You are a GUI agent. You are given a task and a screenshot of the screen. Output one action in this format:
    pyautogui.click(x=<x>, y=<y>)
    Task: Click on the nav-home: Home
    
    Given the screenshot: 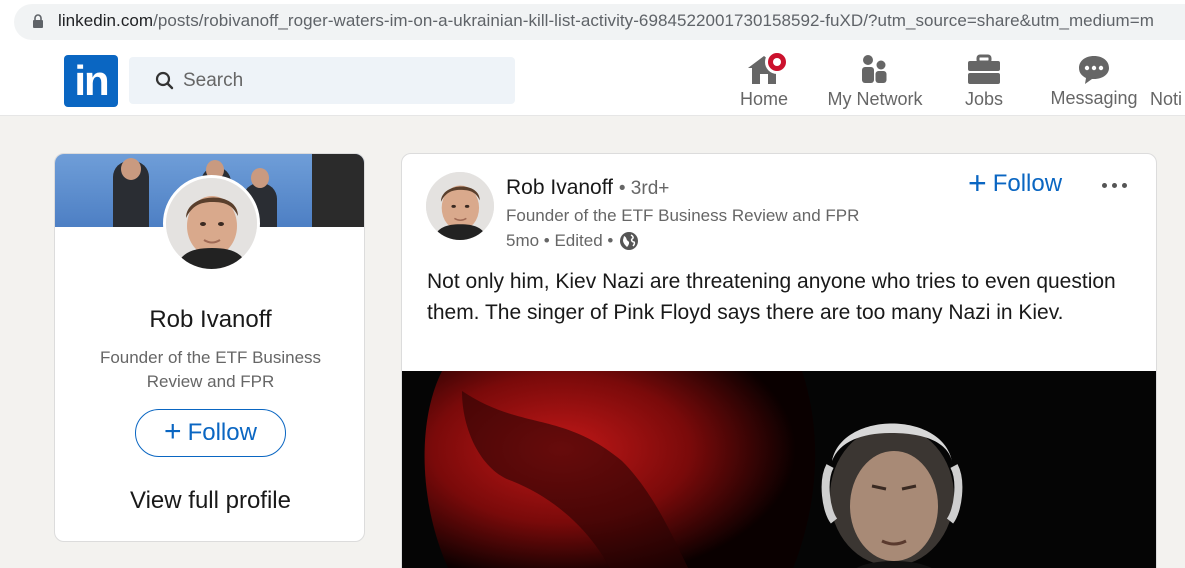 What is the action you would take?
    pyautogui.click(x=764, y=81)
    